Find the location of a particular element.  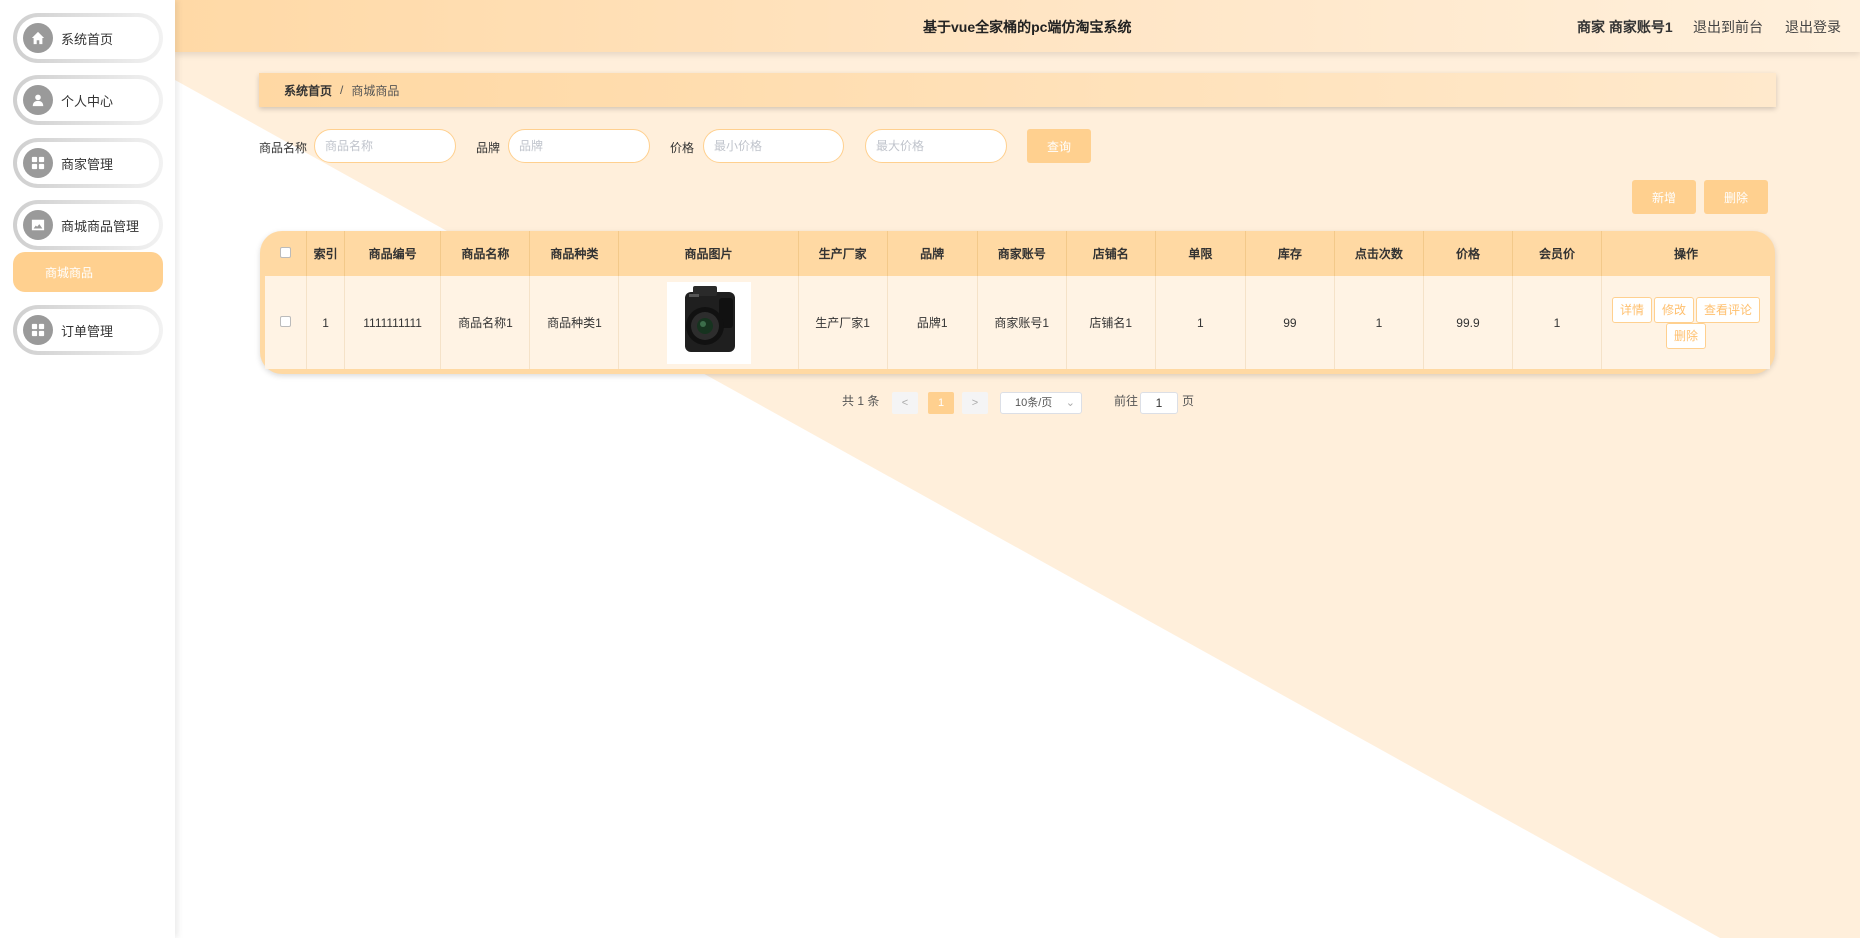

prev-page-button: < is located at coordinates (905, 403).